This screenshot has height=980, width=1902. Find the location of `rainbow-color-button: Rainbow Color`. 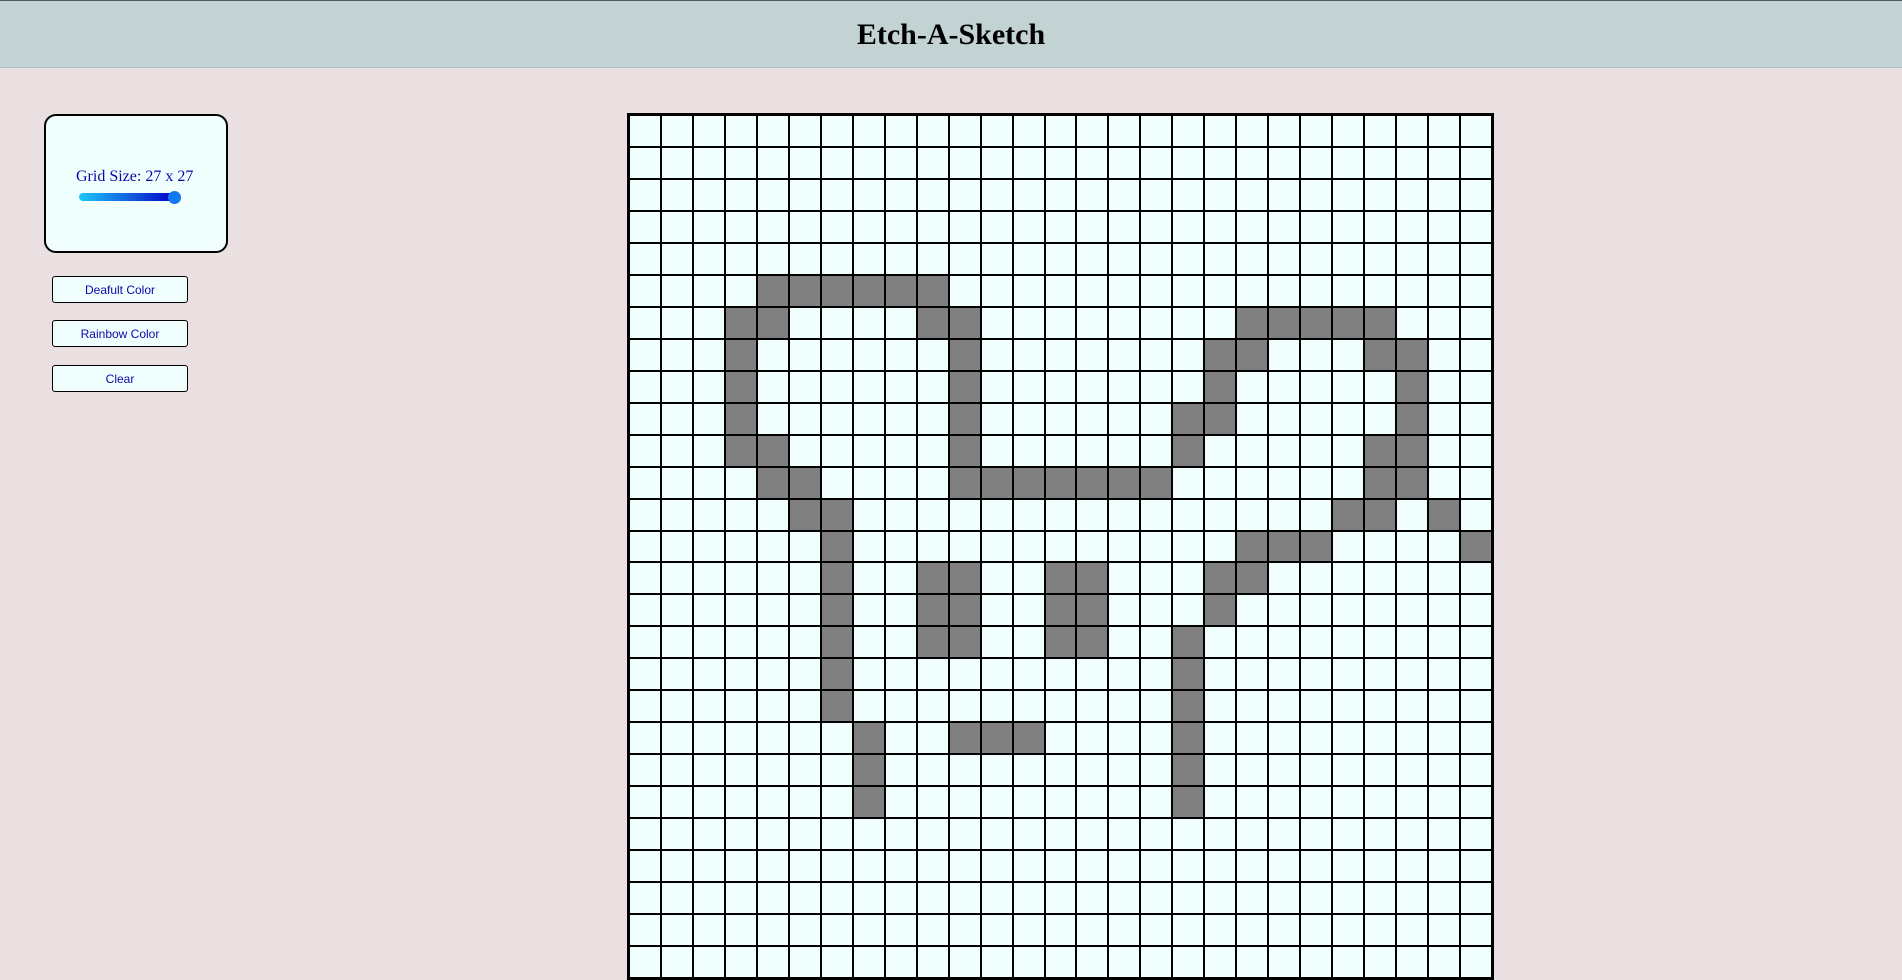

rainbow-color-button: Rainbow Color is located at coordinates (120, 333).